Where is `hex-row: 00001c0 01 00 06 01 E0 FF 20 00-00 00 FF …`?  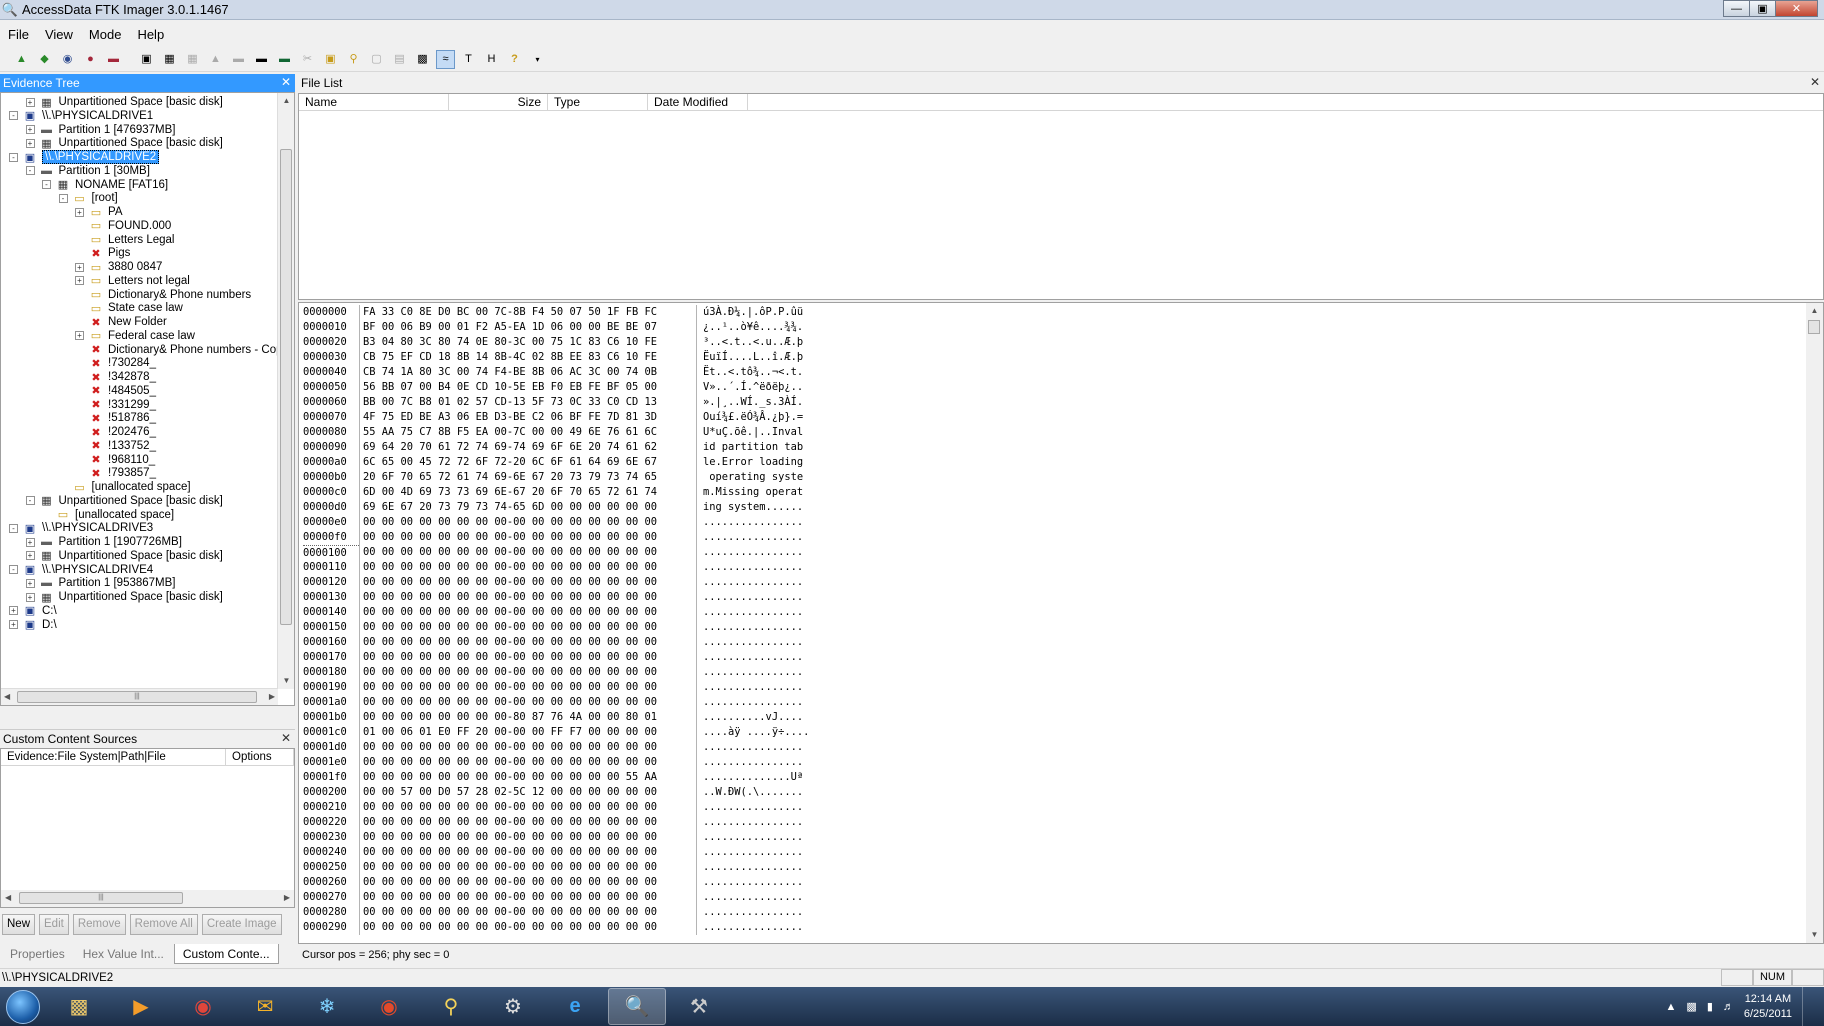 hex-row: 00001c0 01 00 06 01 E0 FF 20 00-00 00 FF … is located at coordinates (556, 732).